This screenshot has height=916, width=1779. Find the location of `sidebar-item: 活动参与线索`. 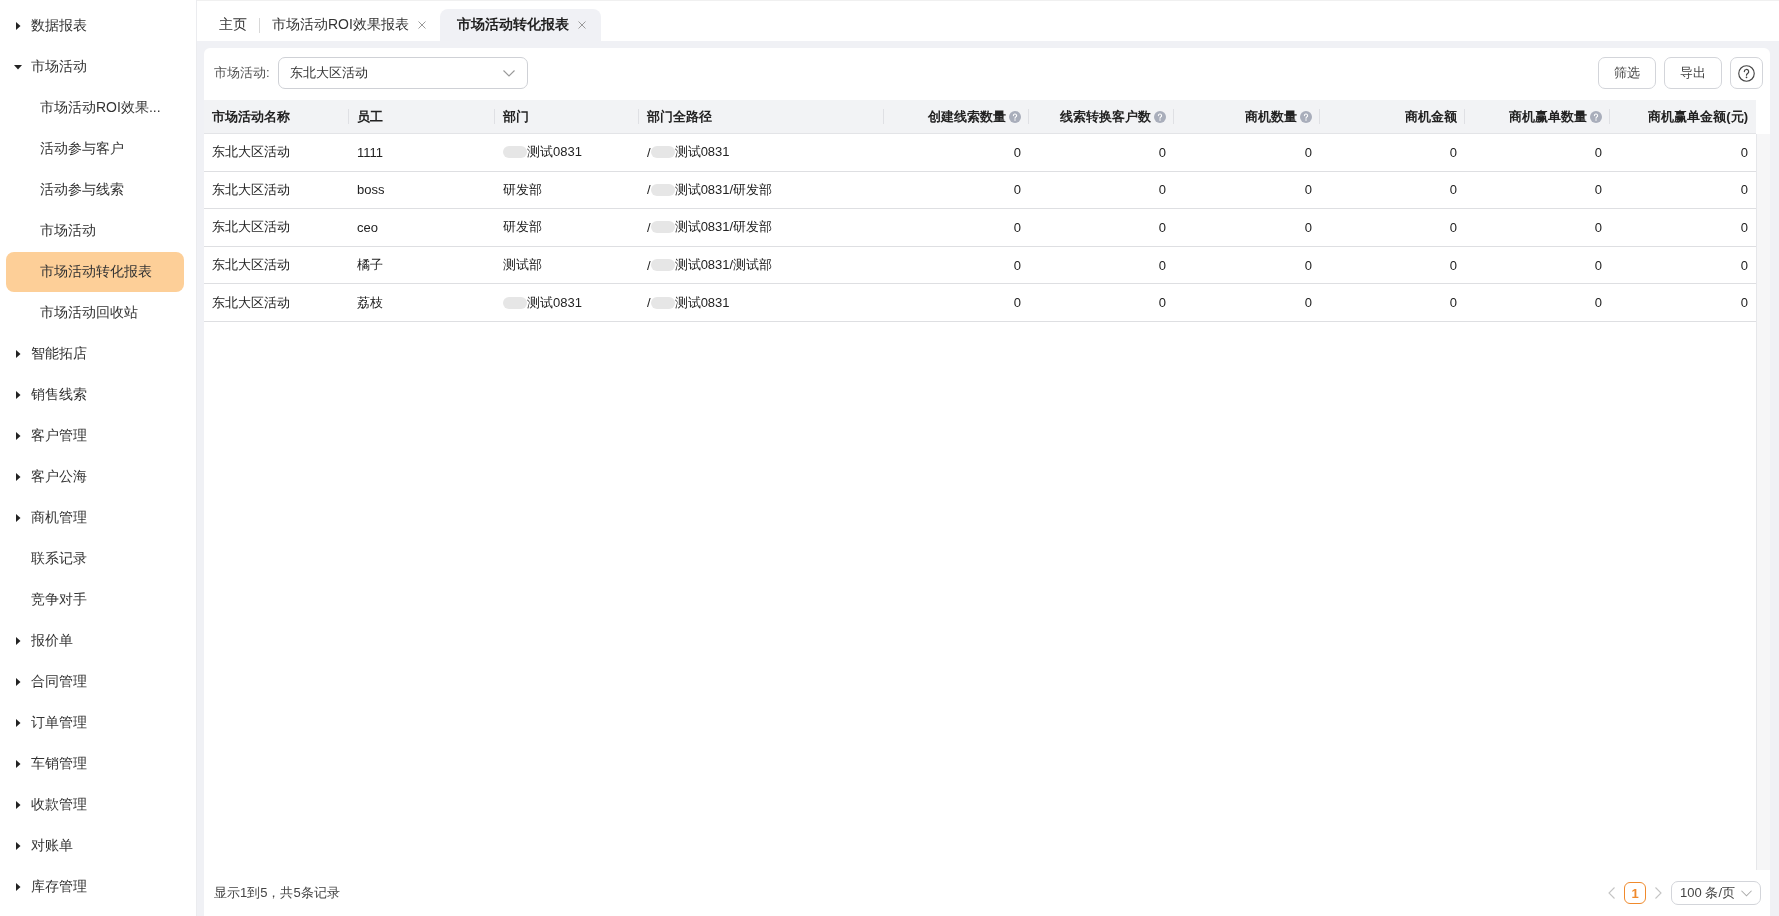

sidebar-item: 活动参与线索 is located at coordinates (95, 190).